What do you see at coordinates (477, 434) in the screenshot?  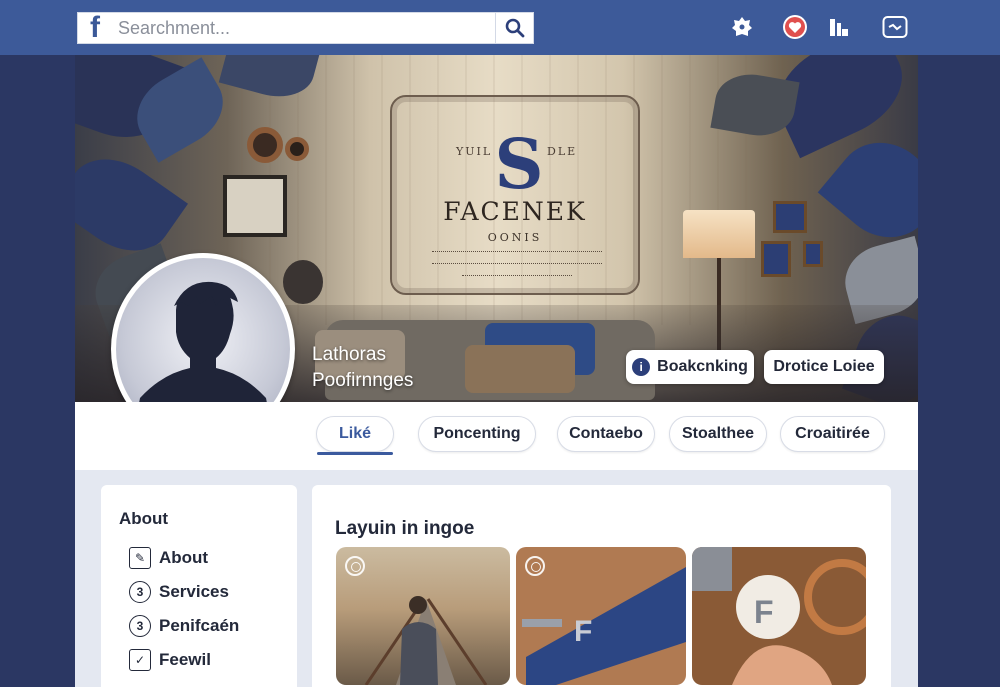 I see `tab-posts: Poncenting` at bounding box center [477, 434].